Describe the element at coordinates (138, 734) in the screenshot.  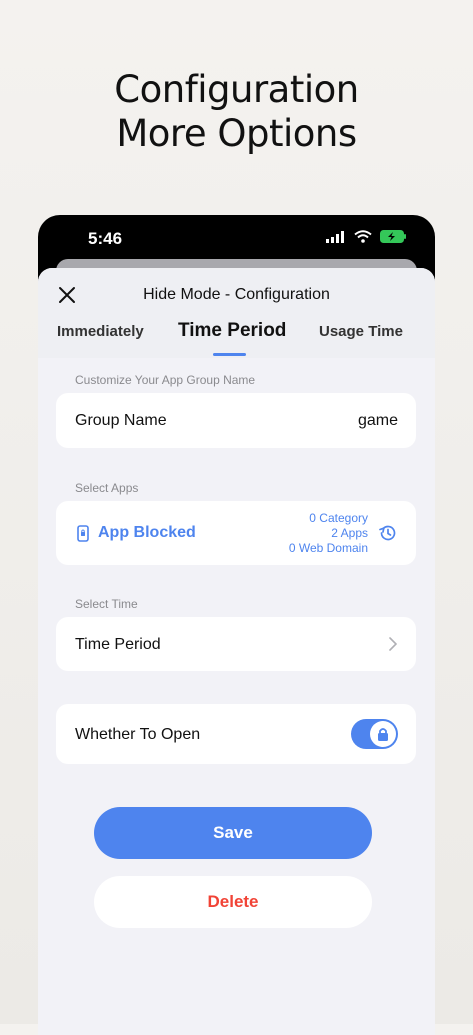
I see `whether-to-open-label: Whether To Open` at that location.